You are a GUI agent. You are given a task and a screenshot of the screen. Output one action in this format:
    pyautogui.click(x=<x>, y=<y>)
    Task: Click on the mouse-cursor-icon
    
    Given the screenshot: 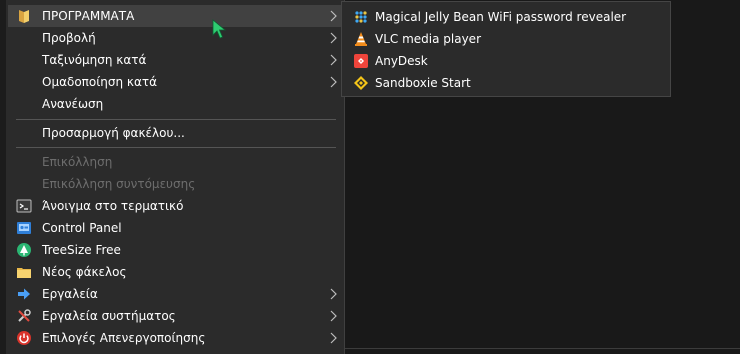 What is the action you would take?
    pyautogui.click(x=219, y=29)
    